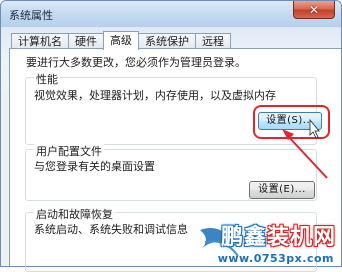  I want to click on watermark-url: www.0753px.com, so click(275, 258).